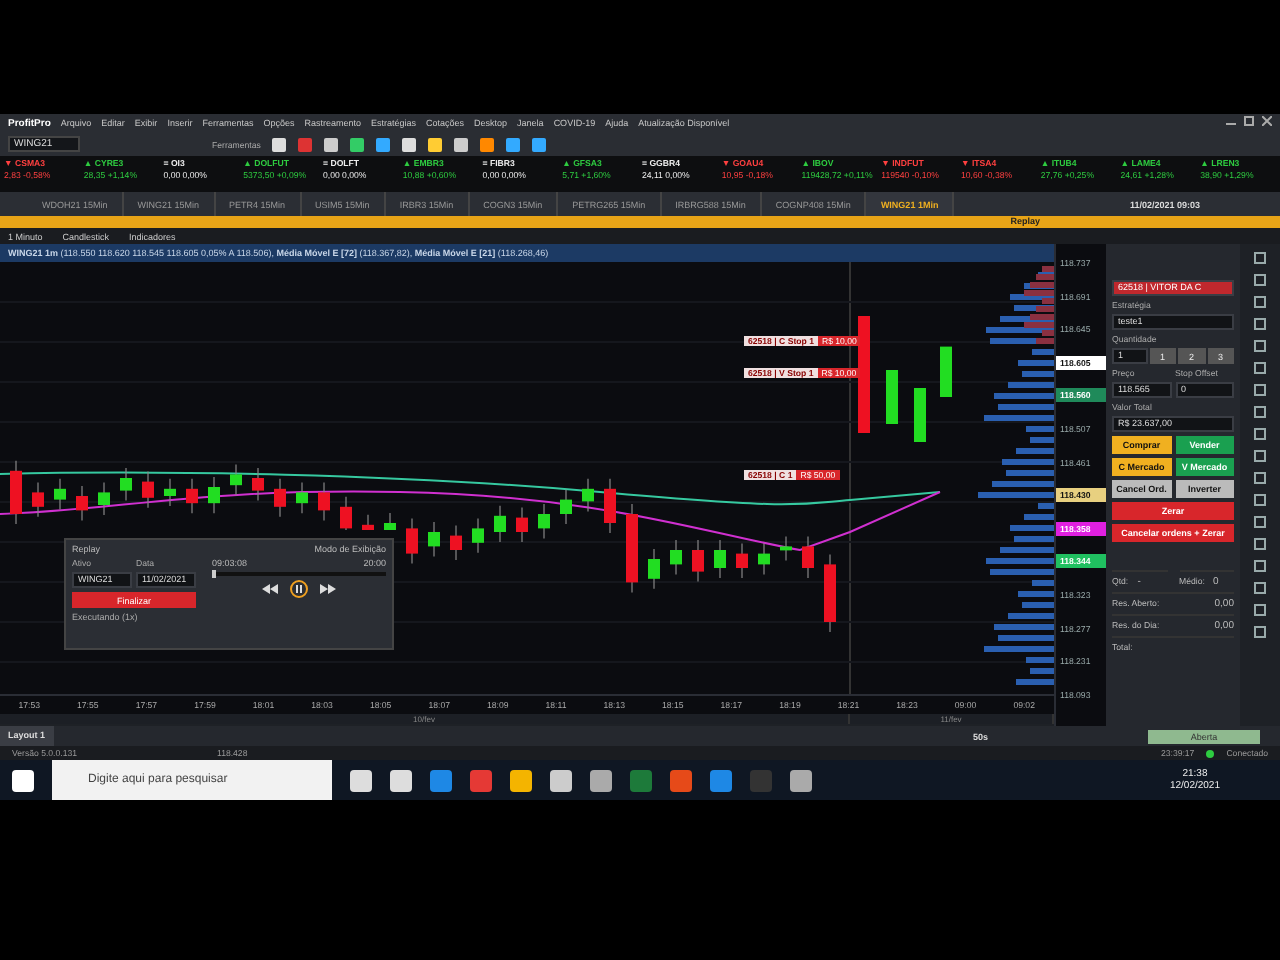 Image resolution: width=1280 pixels, height=960 pixels. I want to click on close-icon, so click(1267, 121).